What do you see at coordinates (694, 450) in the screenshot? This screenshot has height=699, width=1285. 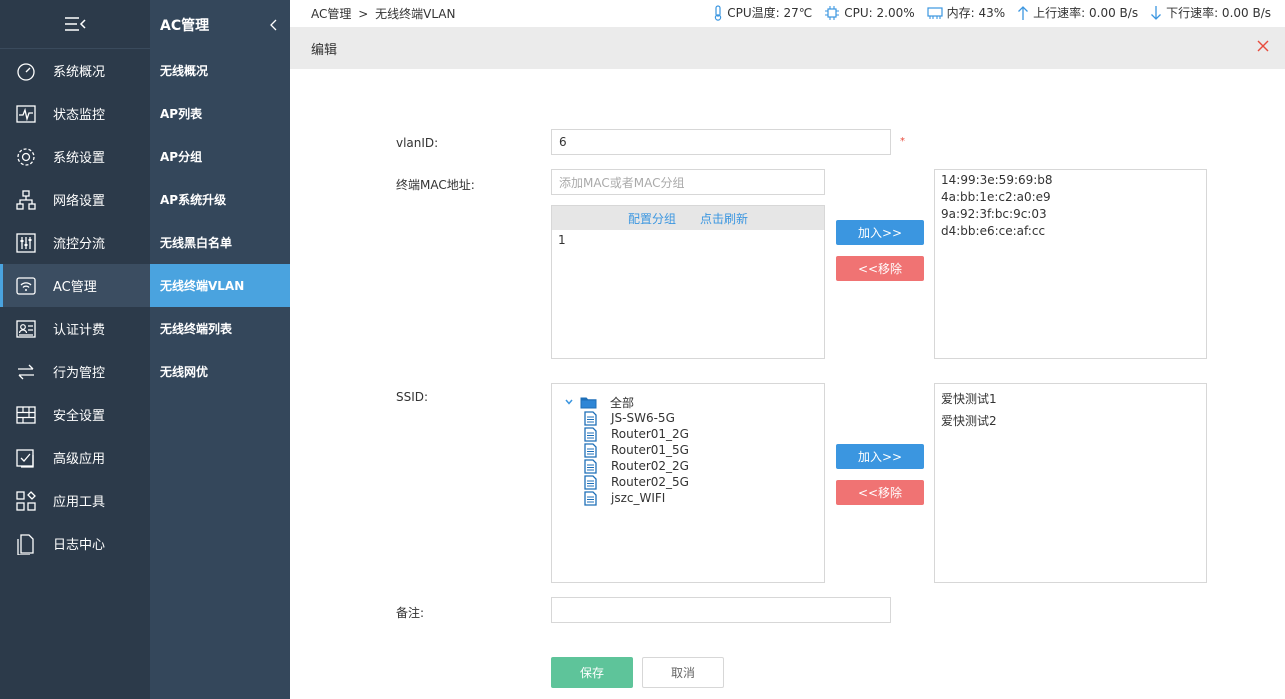 I see `ssid-tree-item: Router01_5G` at bounding box center [694, 450].